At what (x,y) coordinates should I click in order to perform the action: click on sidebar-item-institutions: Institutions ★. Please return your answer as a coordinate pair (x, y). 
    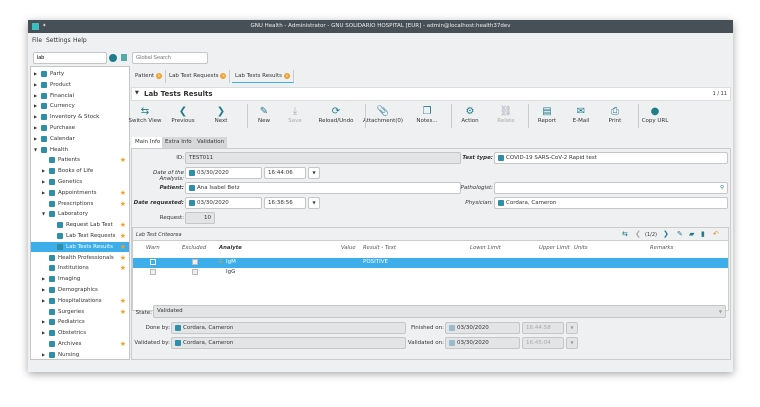
    Looking at the image, I should click on (80, 268).